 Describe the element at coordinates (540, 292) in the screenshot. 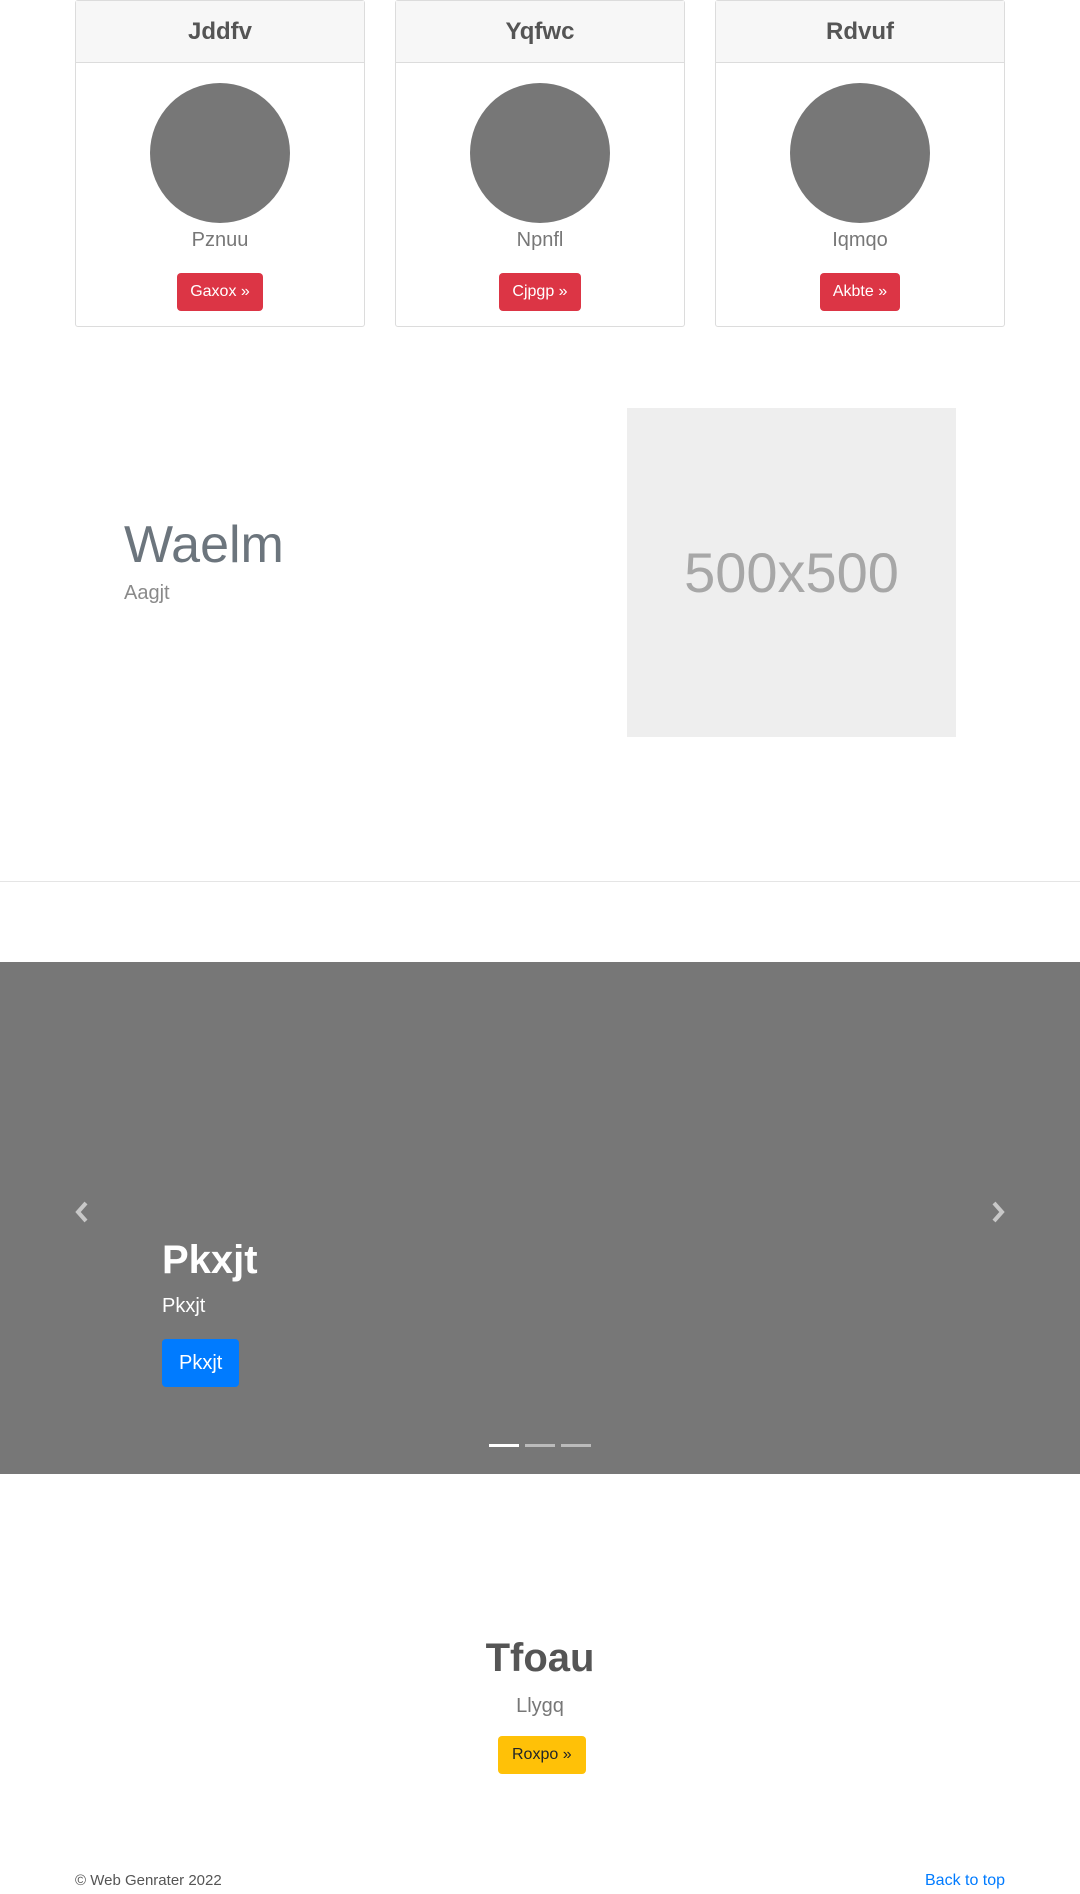

I see `card-button: Cjpgp »` at that location.